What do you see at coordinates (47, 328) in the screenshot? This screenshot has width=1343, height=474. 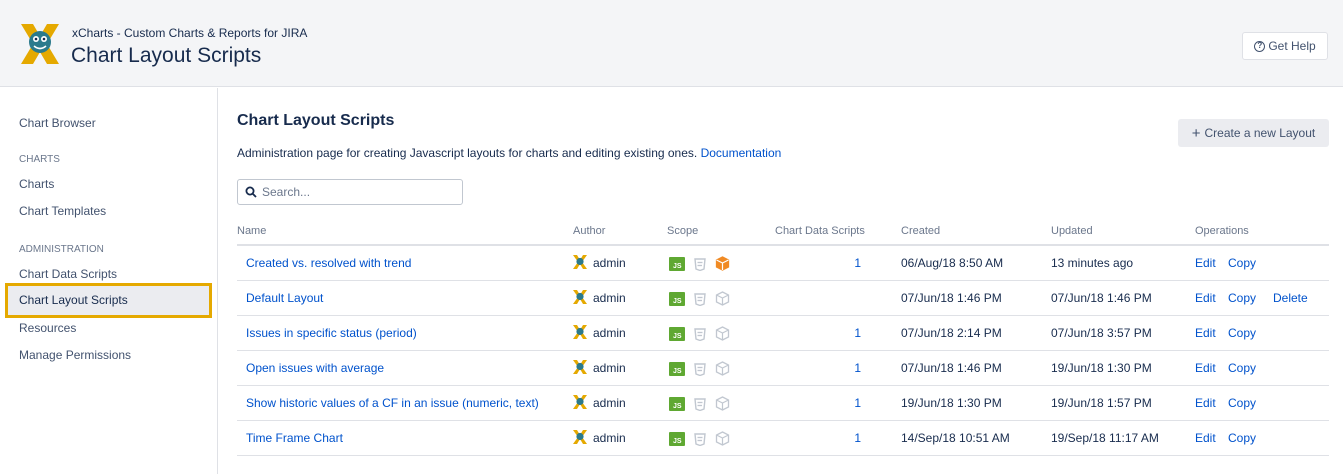 I see `sidebar-item-resources: Resources` at bounding box center [47, 328].